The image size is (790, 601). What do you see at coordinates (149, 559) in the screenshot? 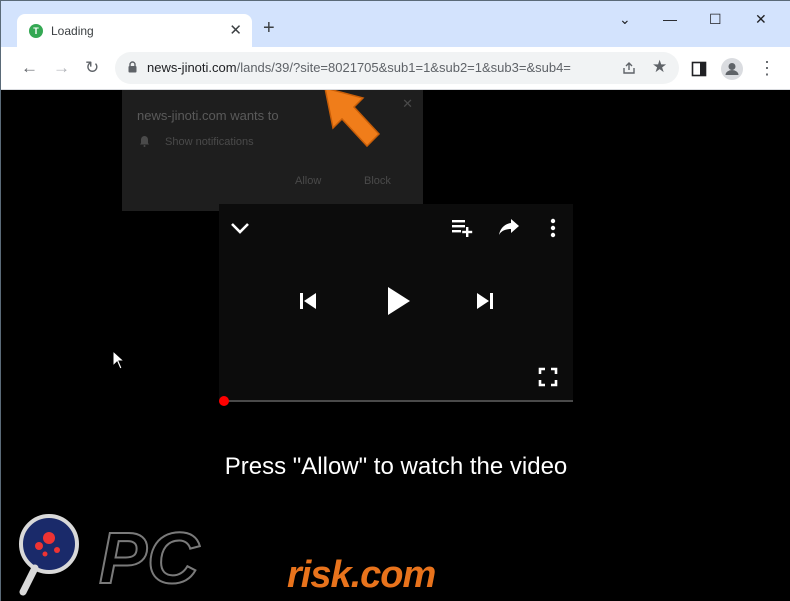
I see `watermark-pc-logo: PC` at bounding box center [149, 559].